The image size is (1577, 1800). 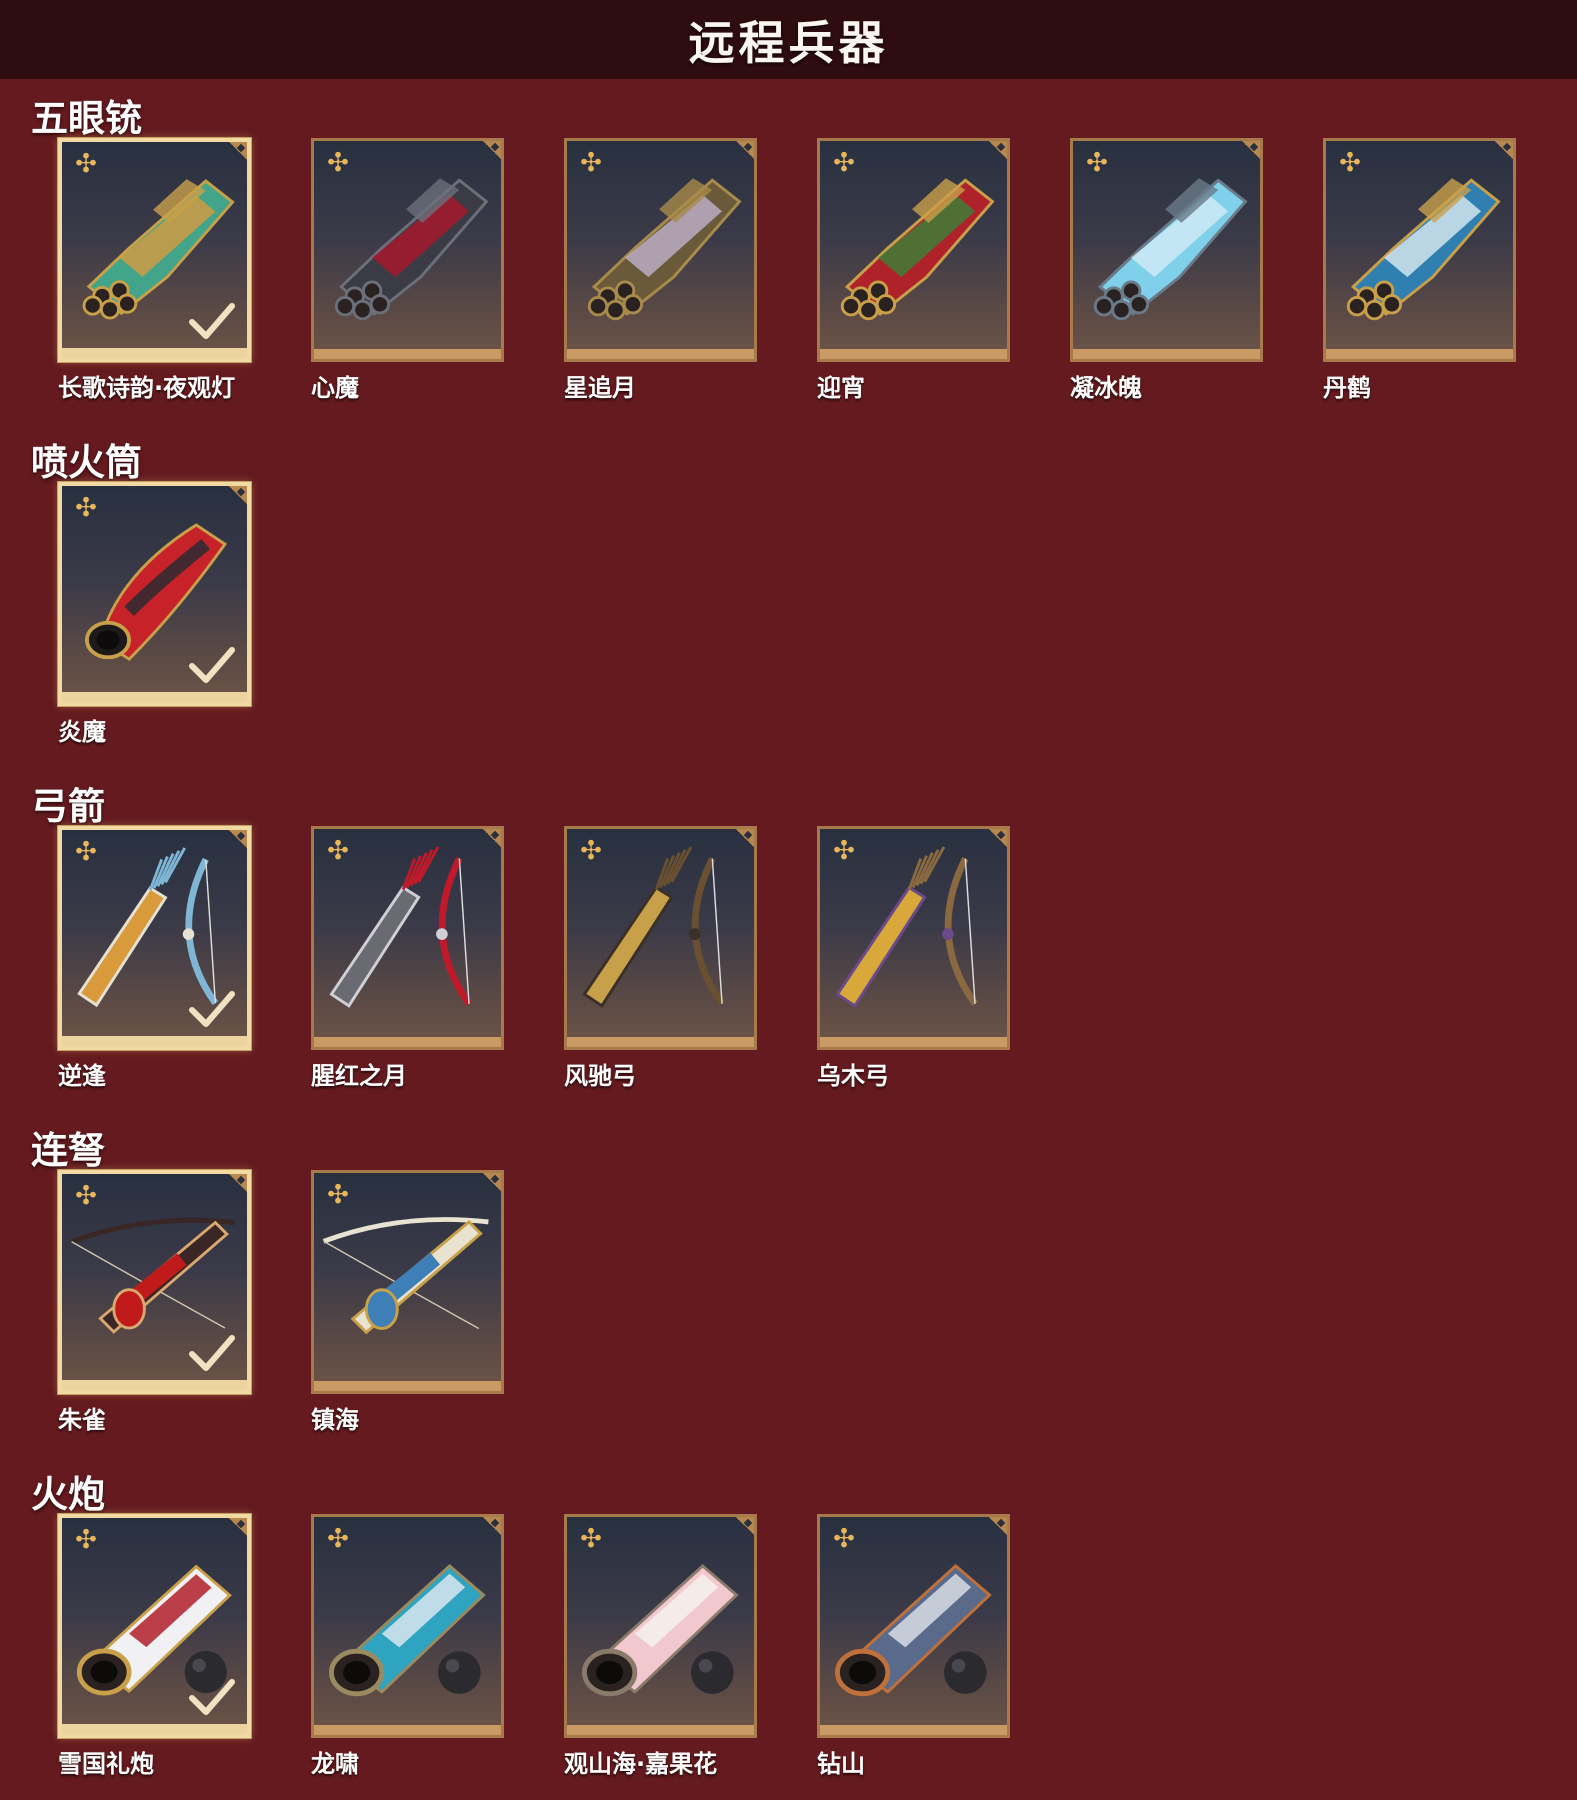 I want to click on weapon-item: ✣ 星追月, so click(x=660, y=270).